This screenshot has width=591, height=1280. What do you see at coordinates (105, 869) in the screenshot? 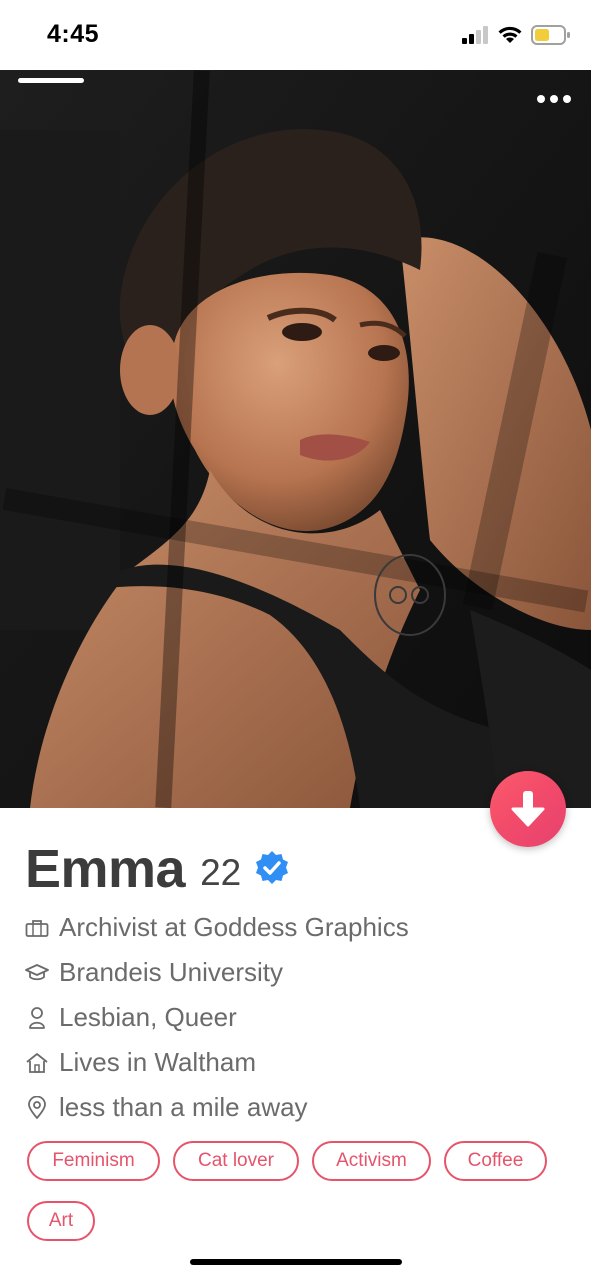
I see `profile-name: Emma` at bounding box center [105, 869].